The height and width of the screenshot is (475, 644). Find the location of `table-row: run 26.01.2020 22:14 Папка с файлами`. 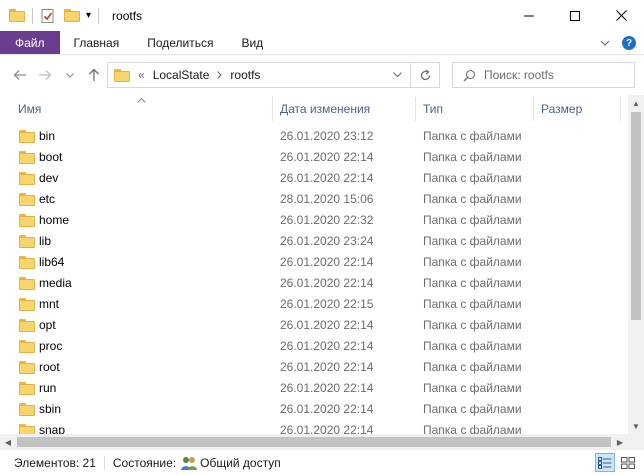

table-row: run 26.01.2020 22:14 Папка с файлами is located at coordinates (315, 388).